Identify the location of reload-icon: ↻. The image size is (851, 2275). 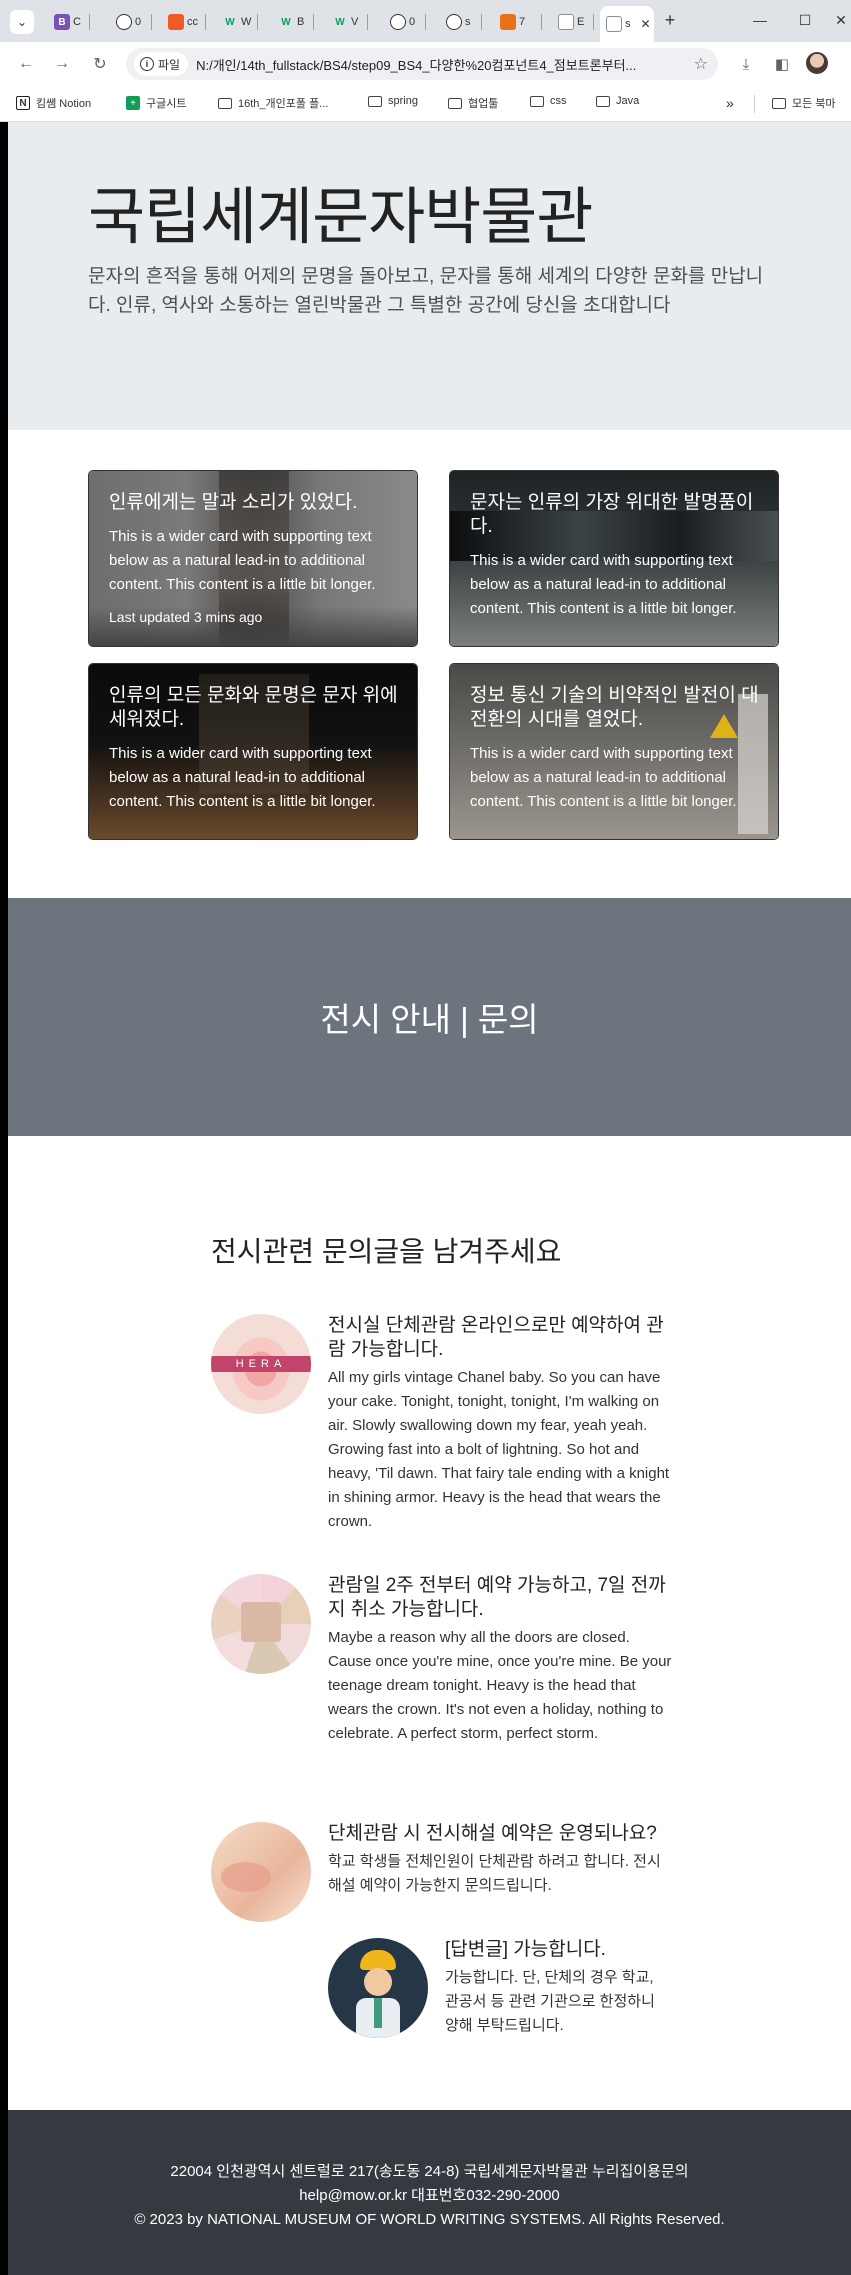
(100, 64).